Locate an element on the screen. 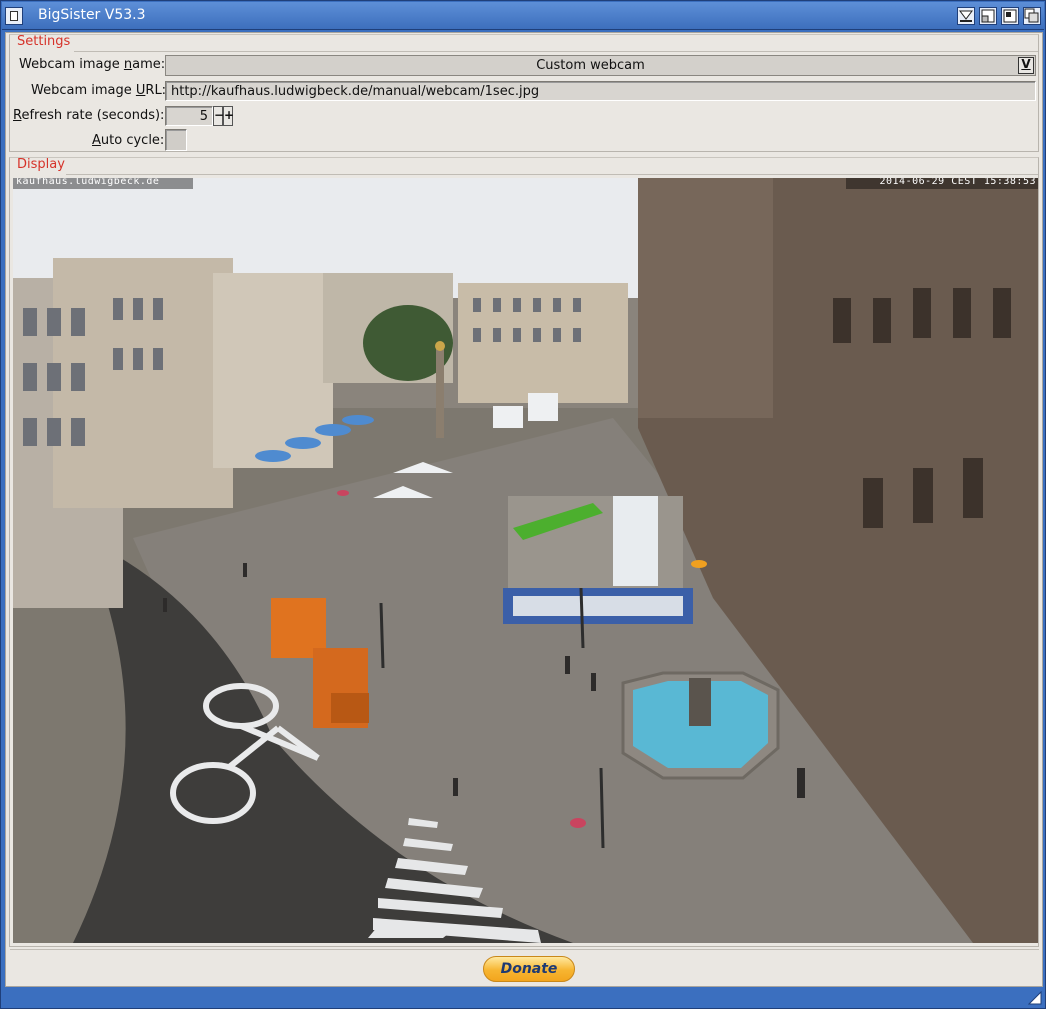  auto-cycle-checkbox is located at coordinates (176, 140).